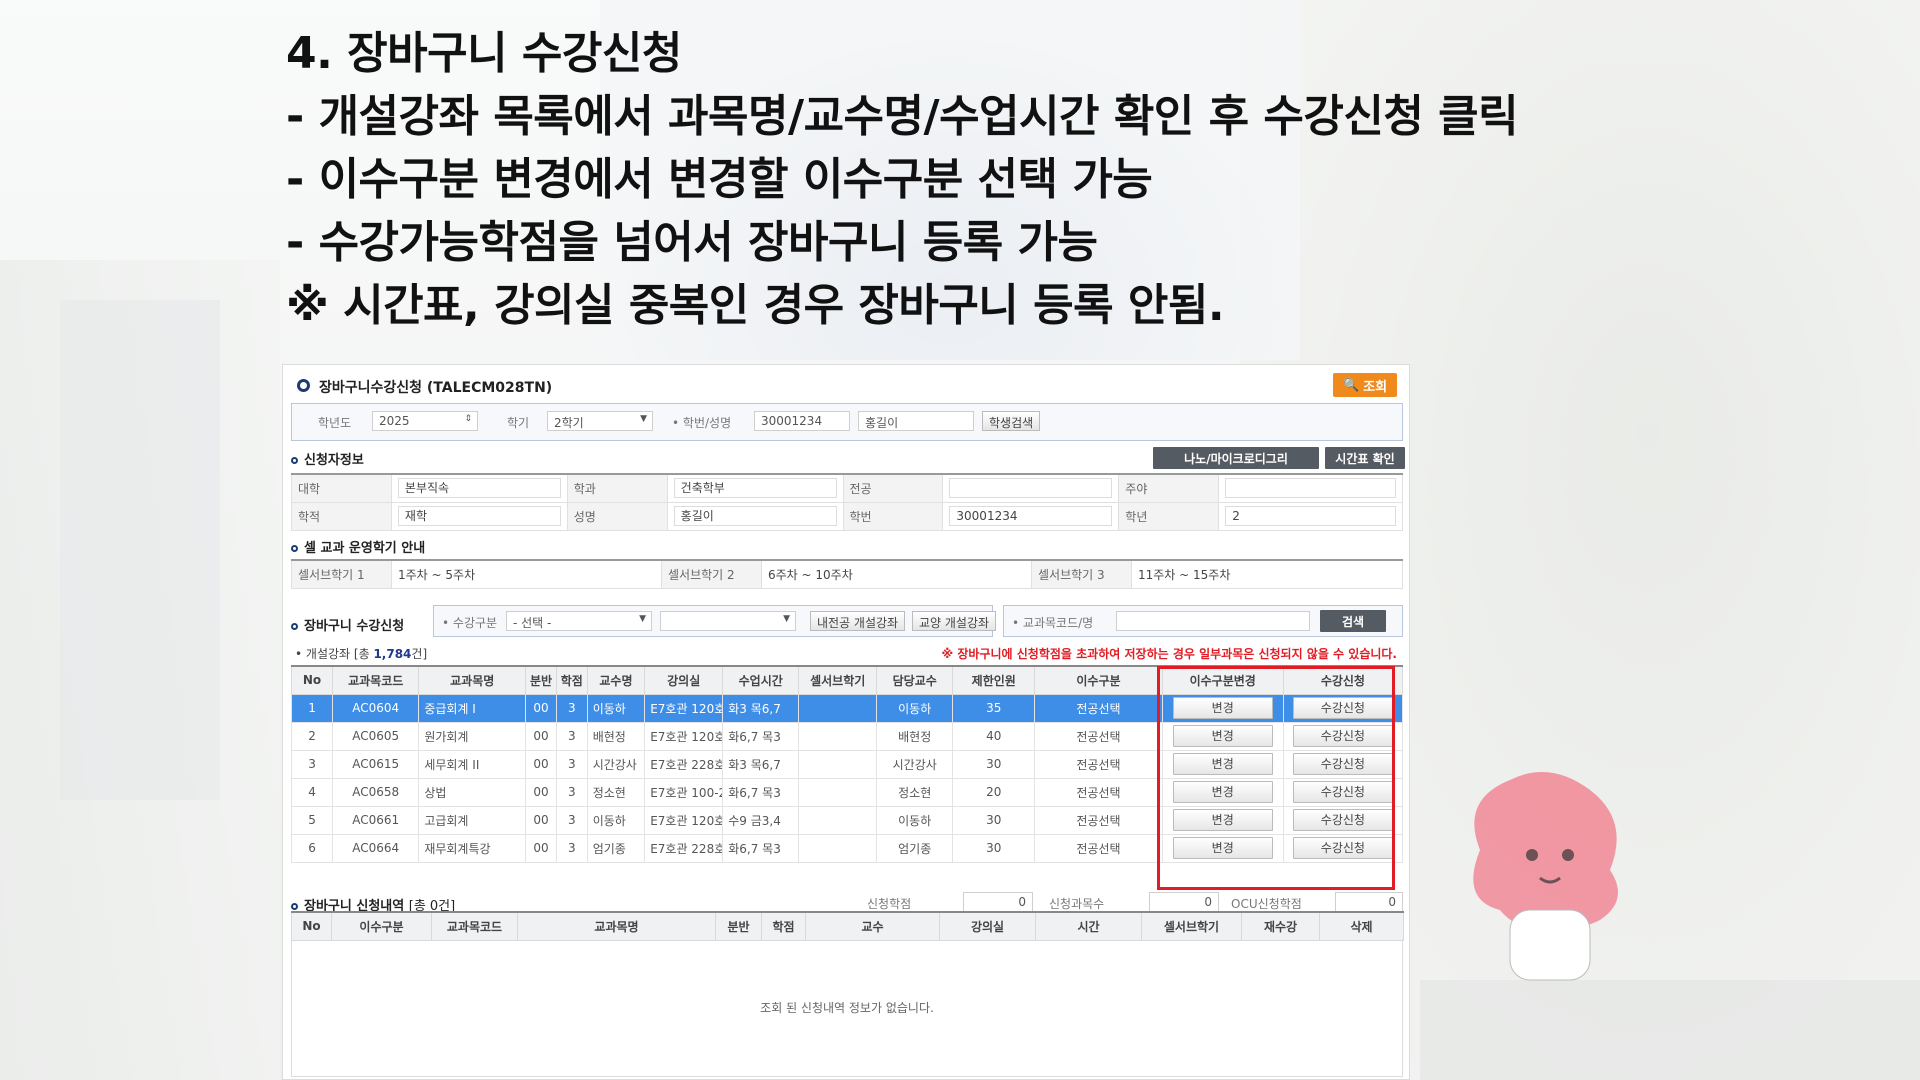 The width and height of the screenshot is (1920, 1080). What do you see at coordinates (484, 53) in the screenshot?
I see `slide-heading: 4. 장바구니 수강신청` at bounding box center [484, 53].